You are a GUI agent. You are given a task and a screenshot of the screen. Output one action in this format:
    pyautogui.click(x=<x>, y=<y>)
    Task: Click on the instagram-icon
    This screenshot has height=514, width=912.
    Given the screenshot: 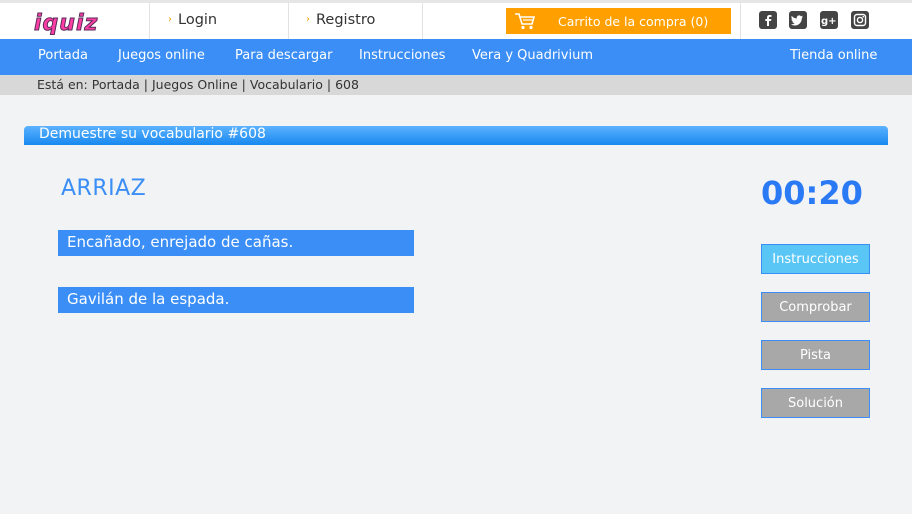 What is the action you would take?
    pyautogui.click(x=860, y=20)
    